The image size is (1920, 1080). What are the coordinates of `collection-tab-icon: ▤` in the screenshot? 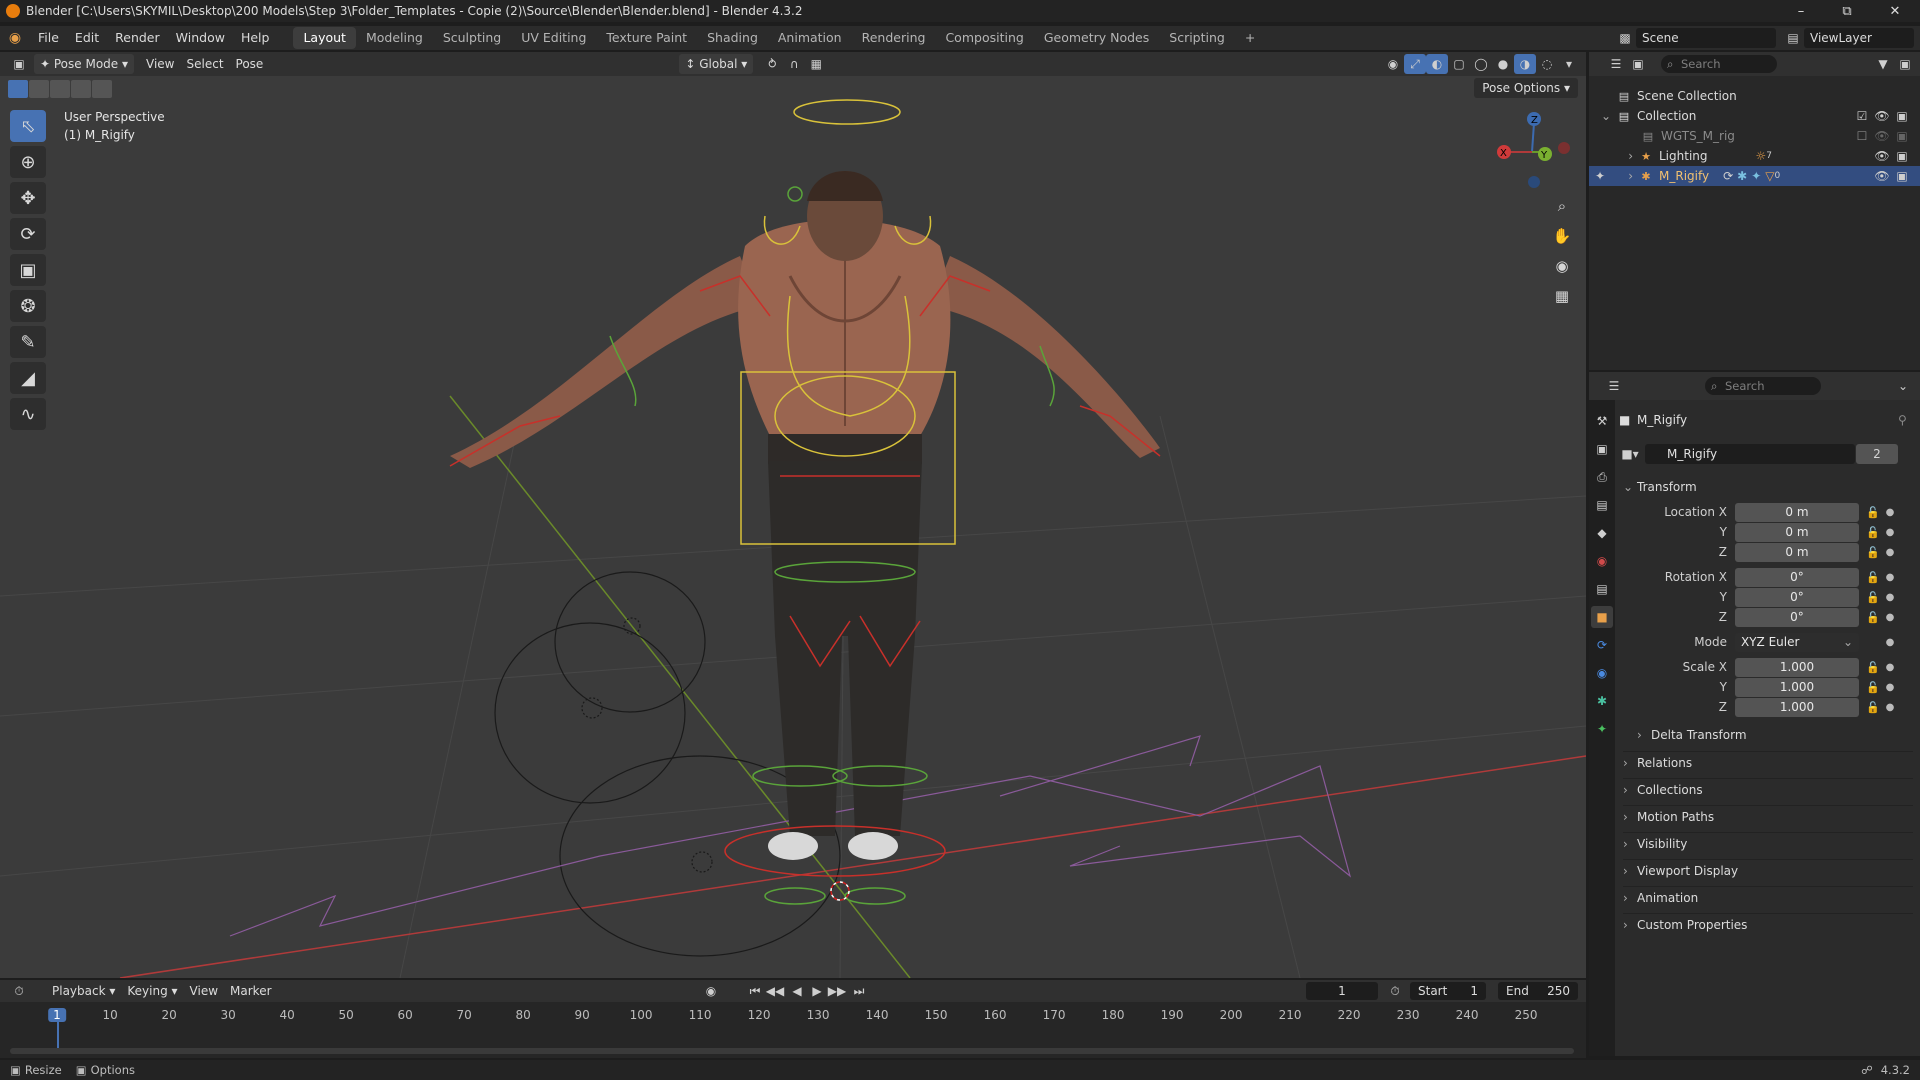 It's located at (1602, 589).